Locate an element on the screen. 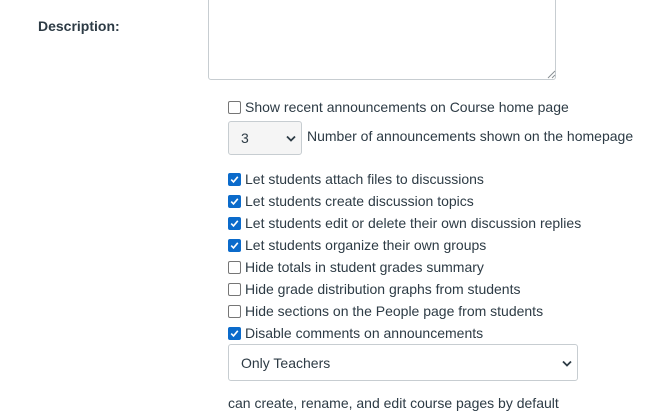  option-disable-comments: Disable comments on announcements is located at coordinates (355, 333).